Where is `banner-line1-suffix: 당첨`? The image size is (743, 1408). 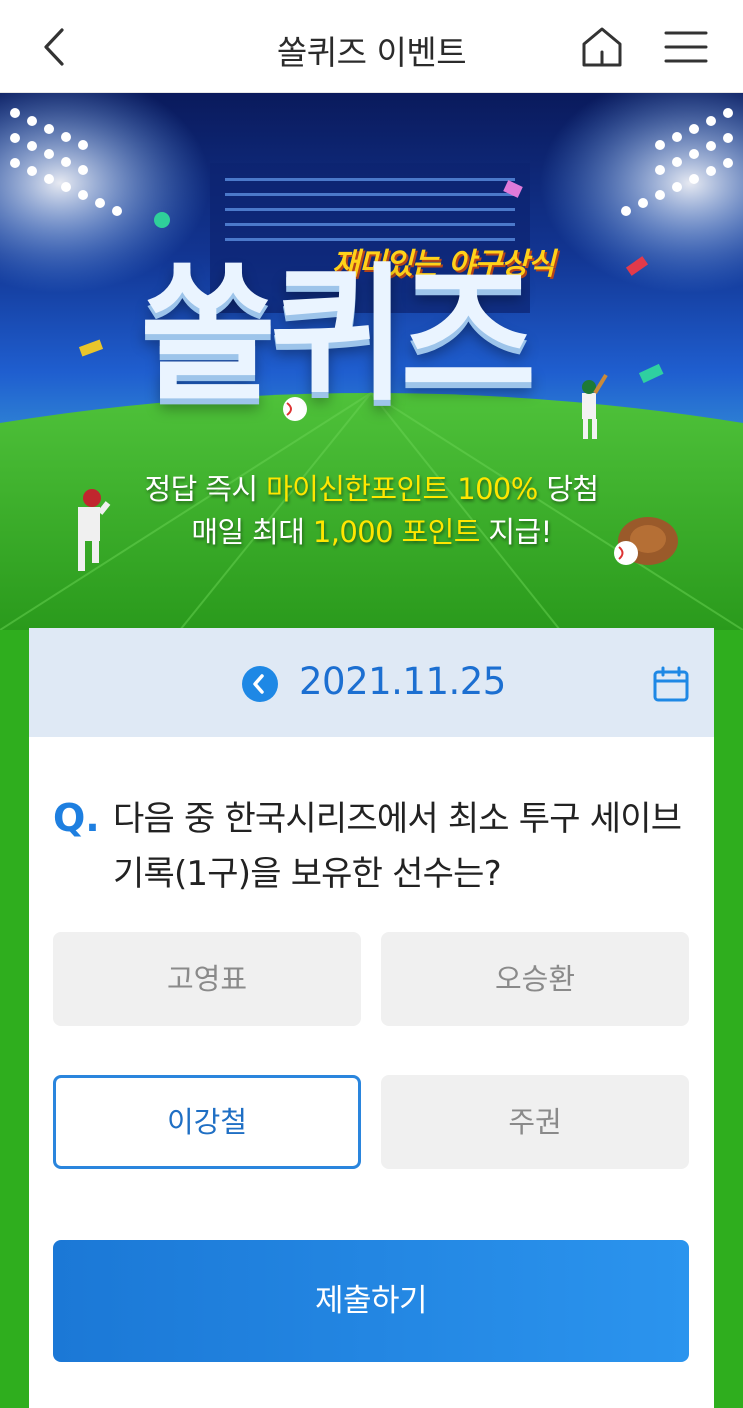
banner-line1-suffix: 당첨 is located at coordinates (568, 489).